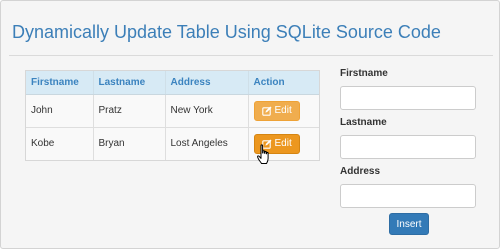  I want to click on cell-address: Lost Angeles, so click(207, 143).